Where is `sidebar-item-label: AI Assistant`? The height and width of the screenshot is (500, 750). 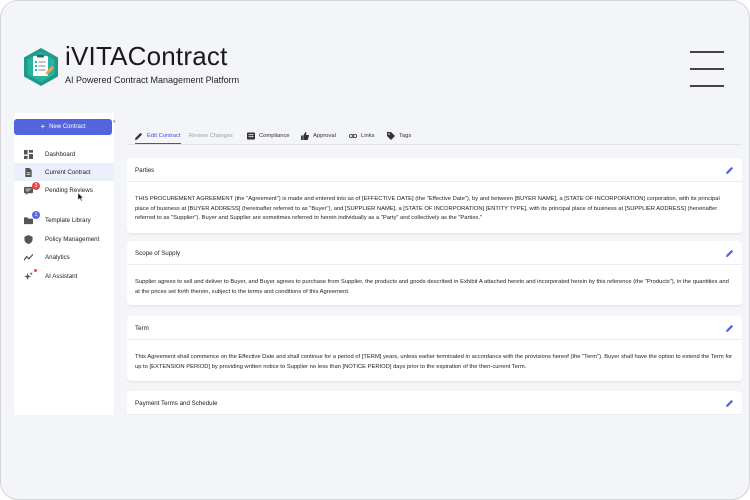 sidebar-item-label: AI Assistant is located at coordinates (61, 276).